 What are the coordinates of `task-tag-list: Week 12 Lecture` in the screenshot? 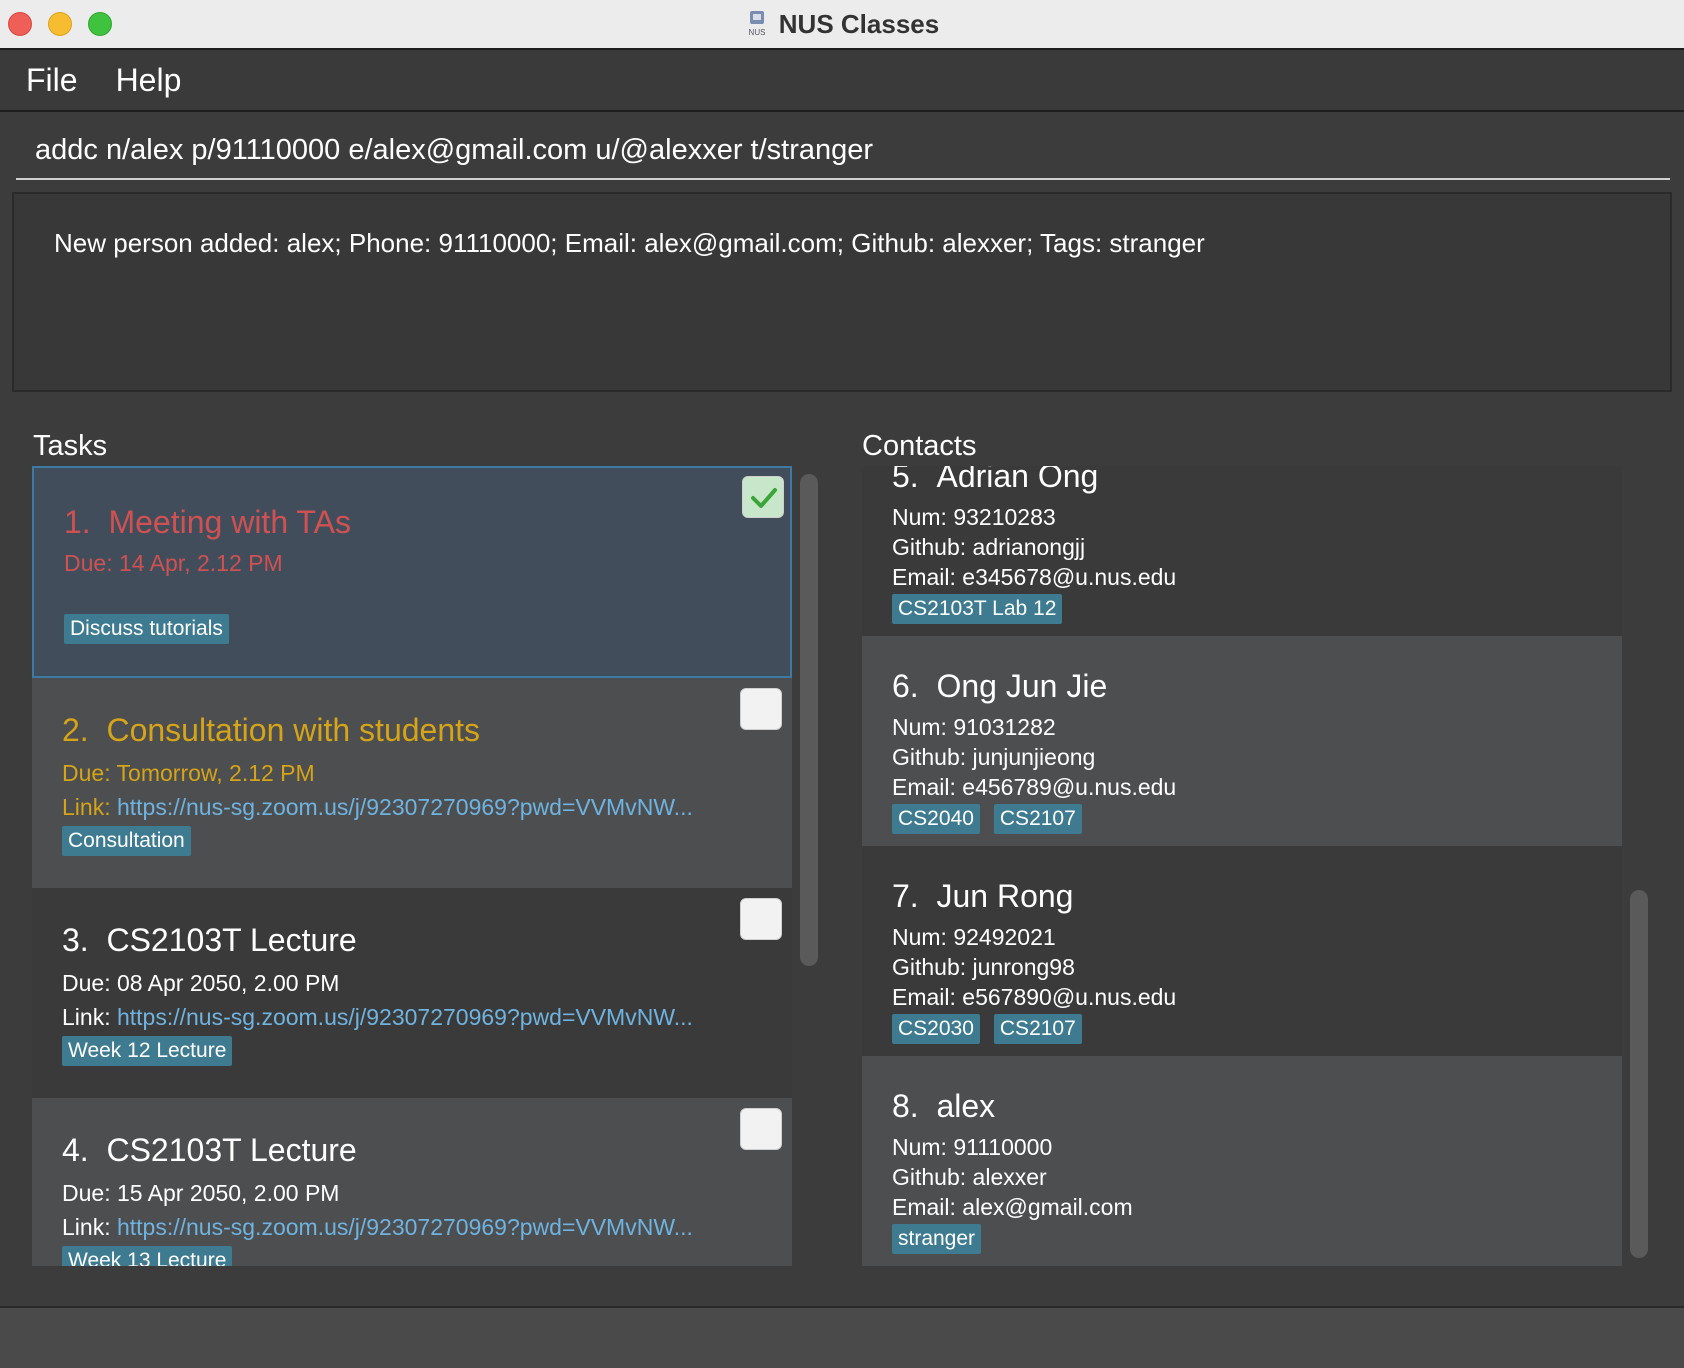 It's located at (147, 1051).